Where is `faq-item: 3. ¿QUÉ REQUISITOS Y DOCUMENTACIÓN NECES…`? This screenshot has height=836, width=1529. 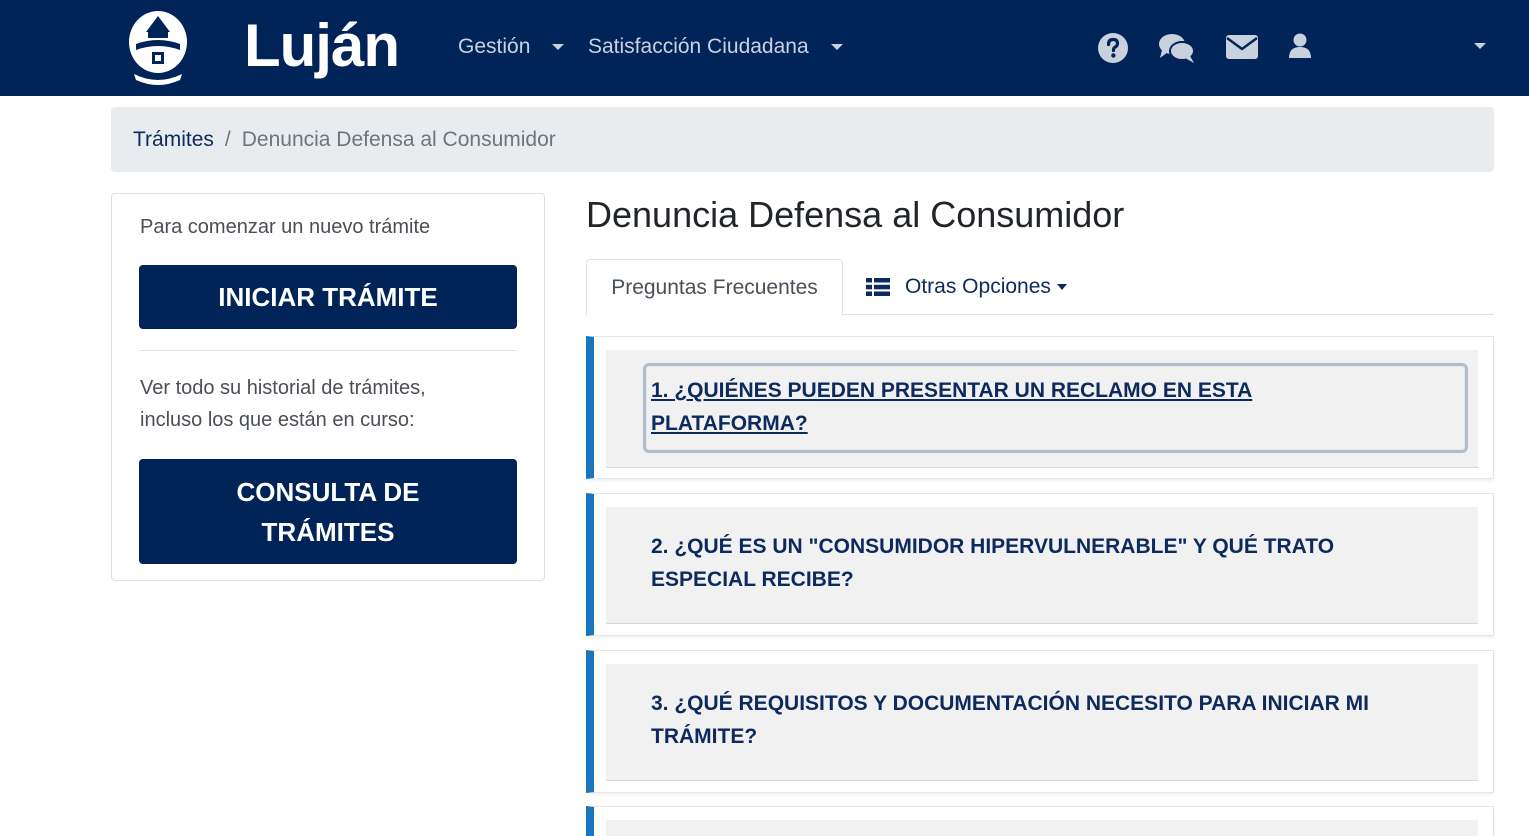
faq-item: 3. ¿QUÉ REQUISITOS Y DOCUMENTACIÓN NECES… is located at coordinates (1040, 721).